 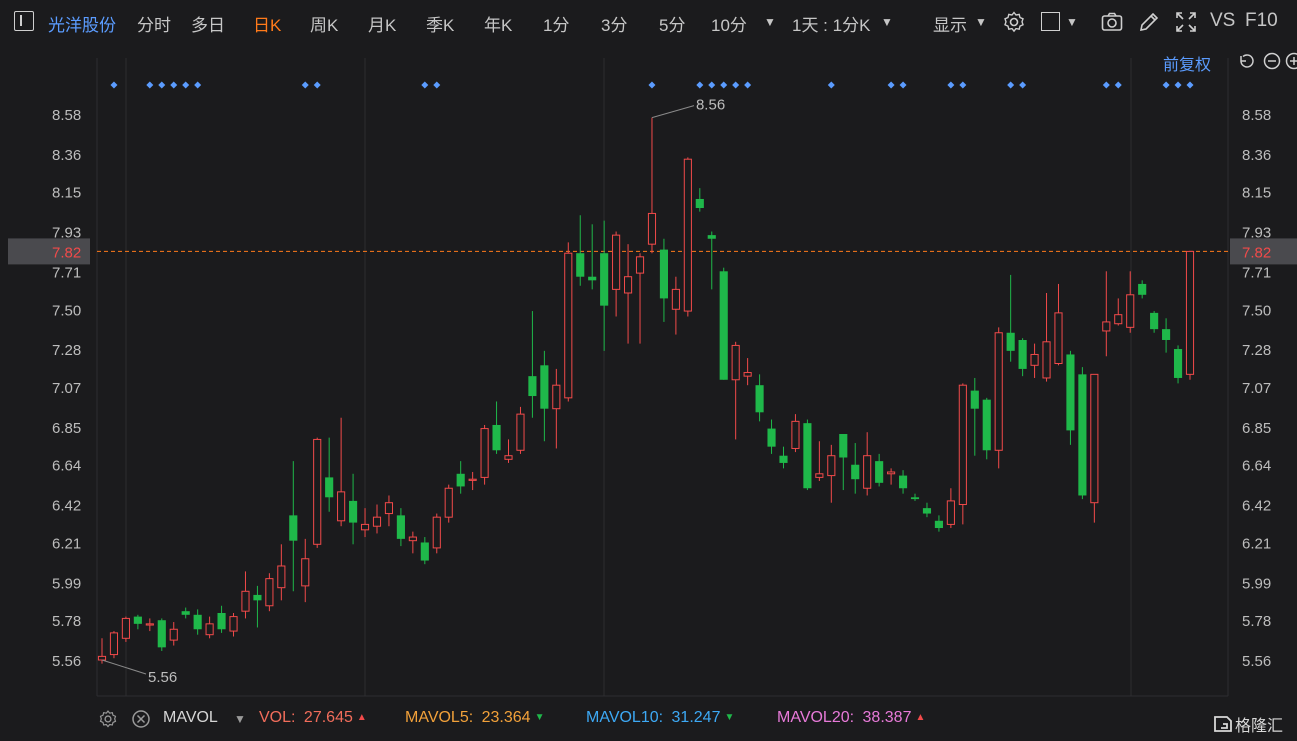 I want to click on price-tick-right: 7.28, so click(x=1256, y=350).